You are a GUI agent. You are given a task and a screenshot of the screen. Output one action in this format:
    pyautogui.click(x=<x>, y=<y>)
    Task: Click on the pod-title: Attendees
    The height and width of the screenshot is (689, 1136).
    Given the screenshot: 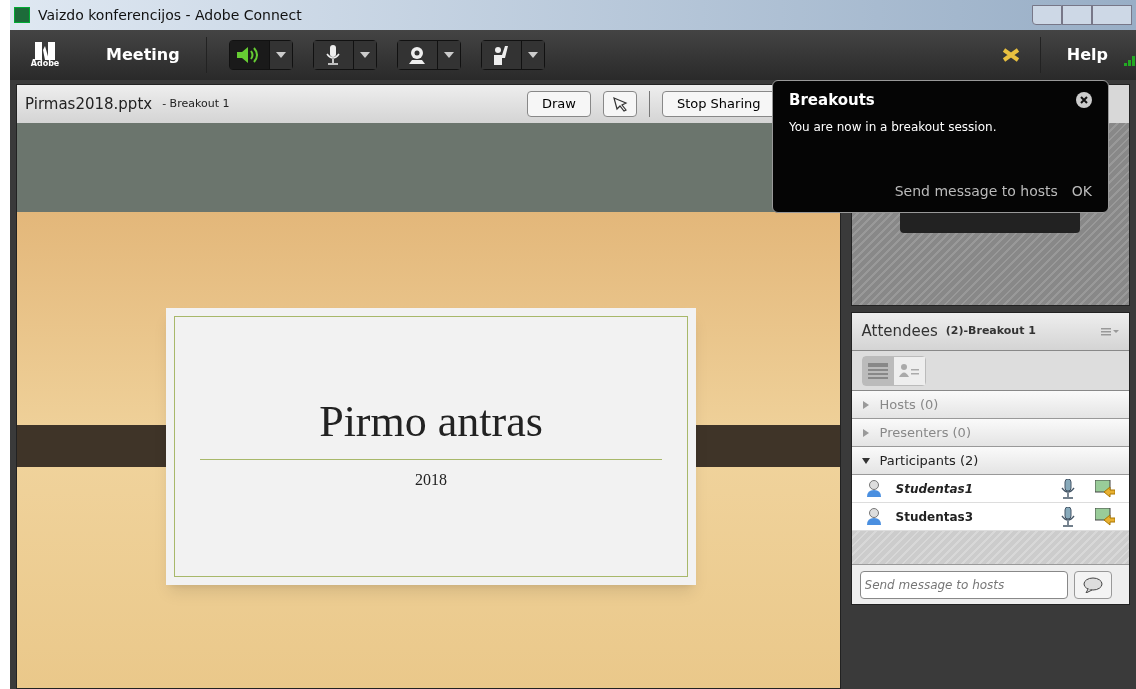 What is the action you would take?
    pyautogui.click(x=899, y=332)
    